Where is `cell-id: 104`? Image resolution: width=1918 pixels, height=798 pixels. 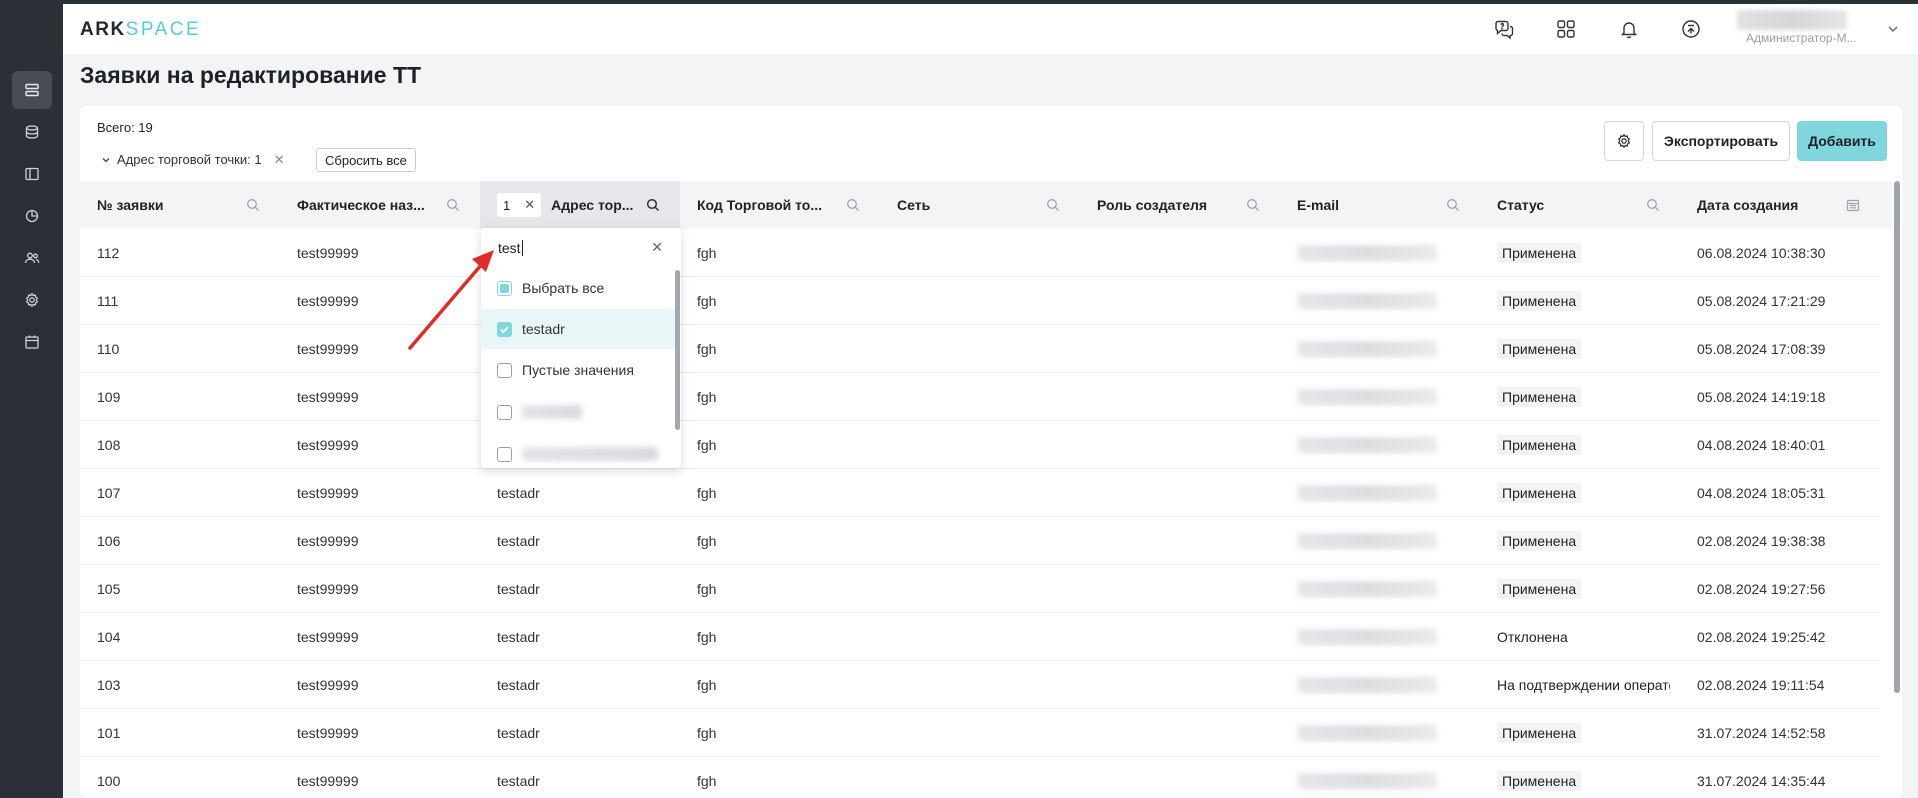 cell-id: 104 is located at coordinates (180, 637).